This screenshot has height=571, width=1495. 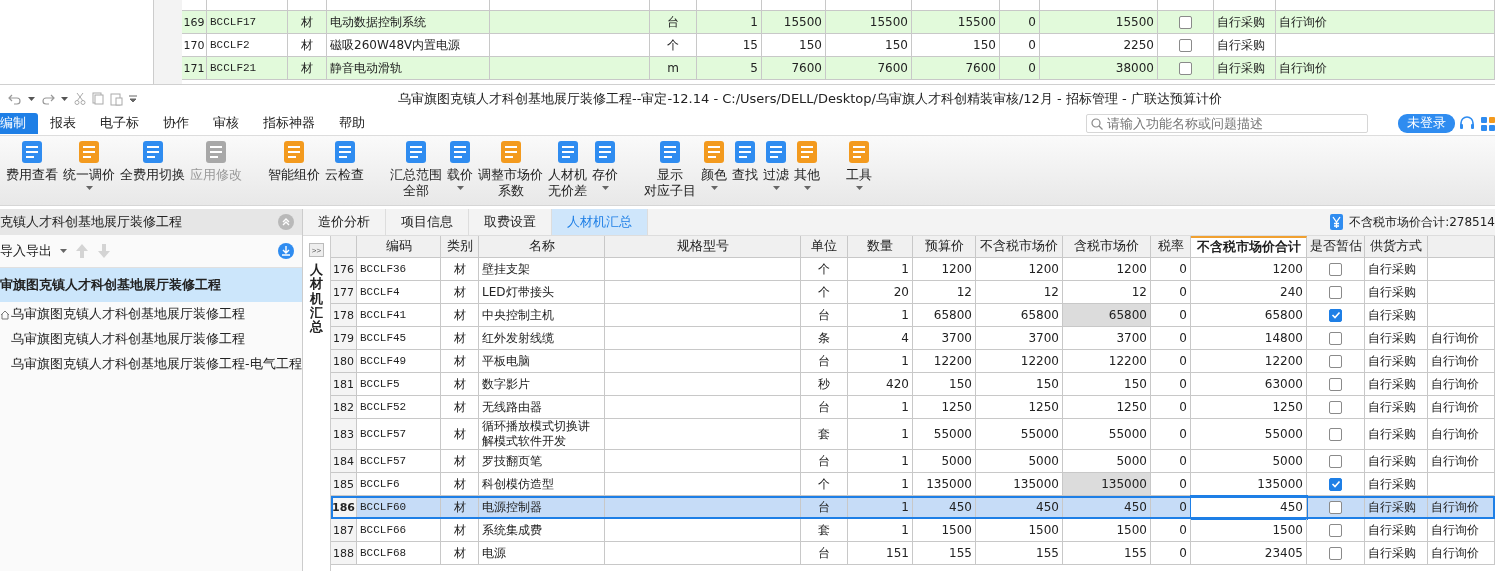 I want to click on table-cell: BCCLF5, so click(x=380, y=384).